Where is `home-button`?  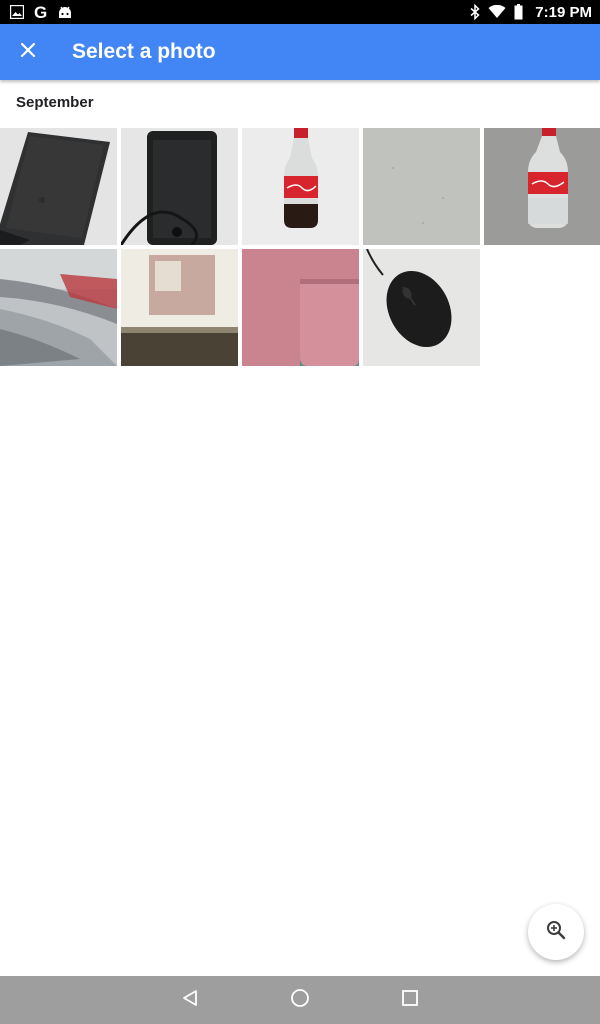
home-button is located at coordinates (300, 1000).